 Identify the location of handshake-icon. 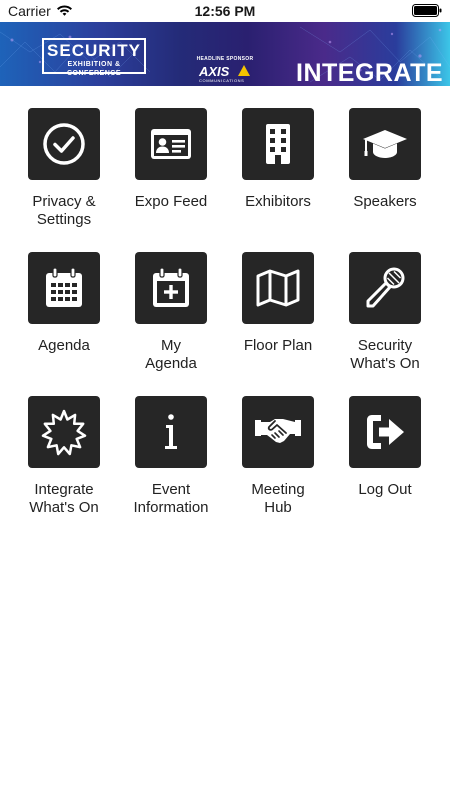
(278, 431).